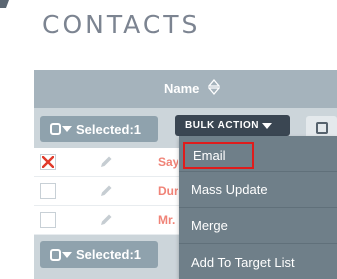 This screenshot has width=337, height=279. I want to click on highlight-box: Email, so click(218, 155).